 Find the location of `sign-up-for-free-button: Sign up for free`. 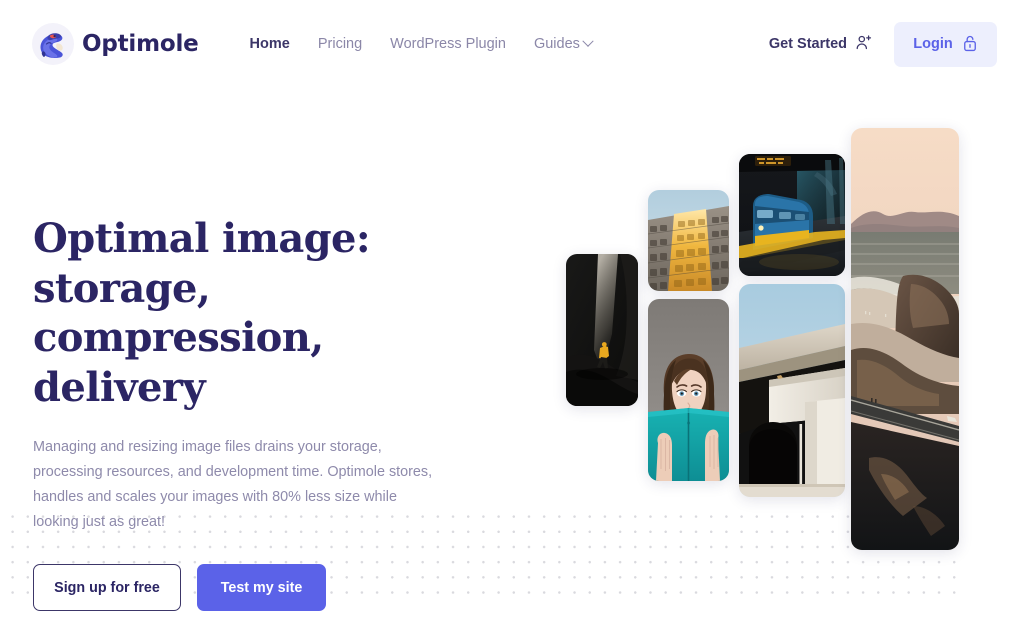

sign-up-for-free-button: Sign up for free is located at coordinates (107, 588).